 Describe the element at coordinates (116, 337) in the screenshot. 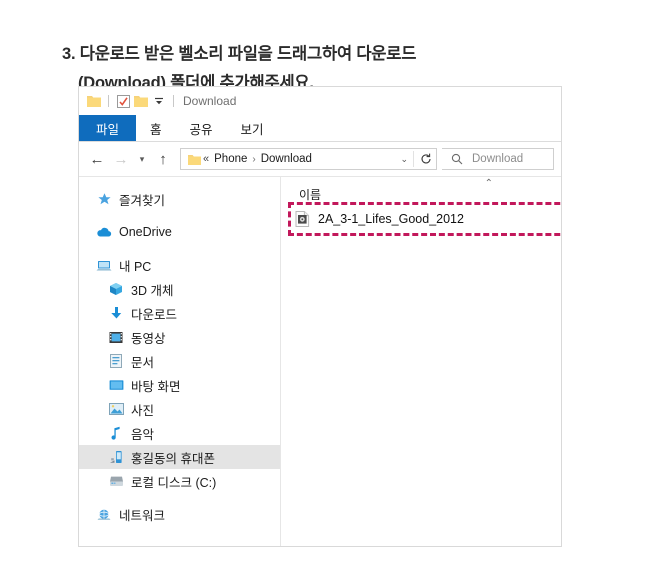

I see `video-icon` at that location.